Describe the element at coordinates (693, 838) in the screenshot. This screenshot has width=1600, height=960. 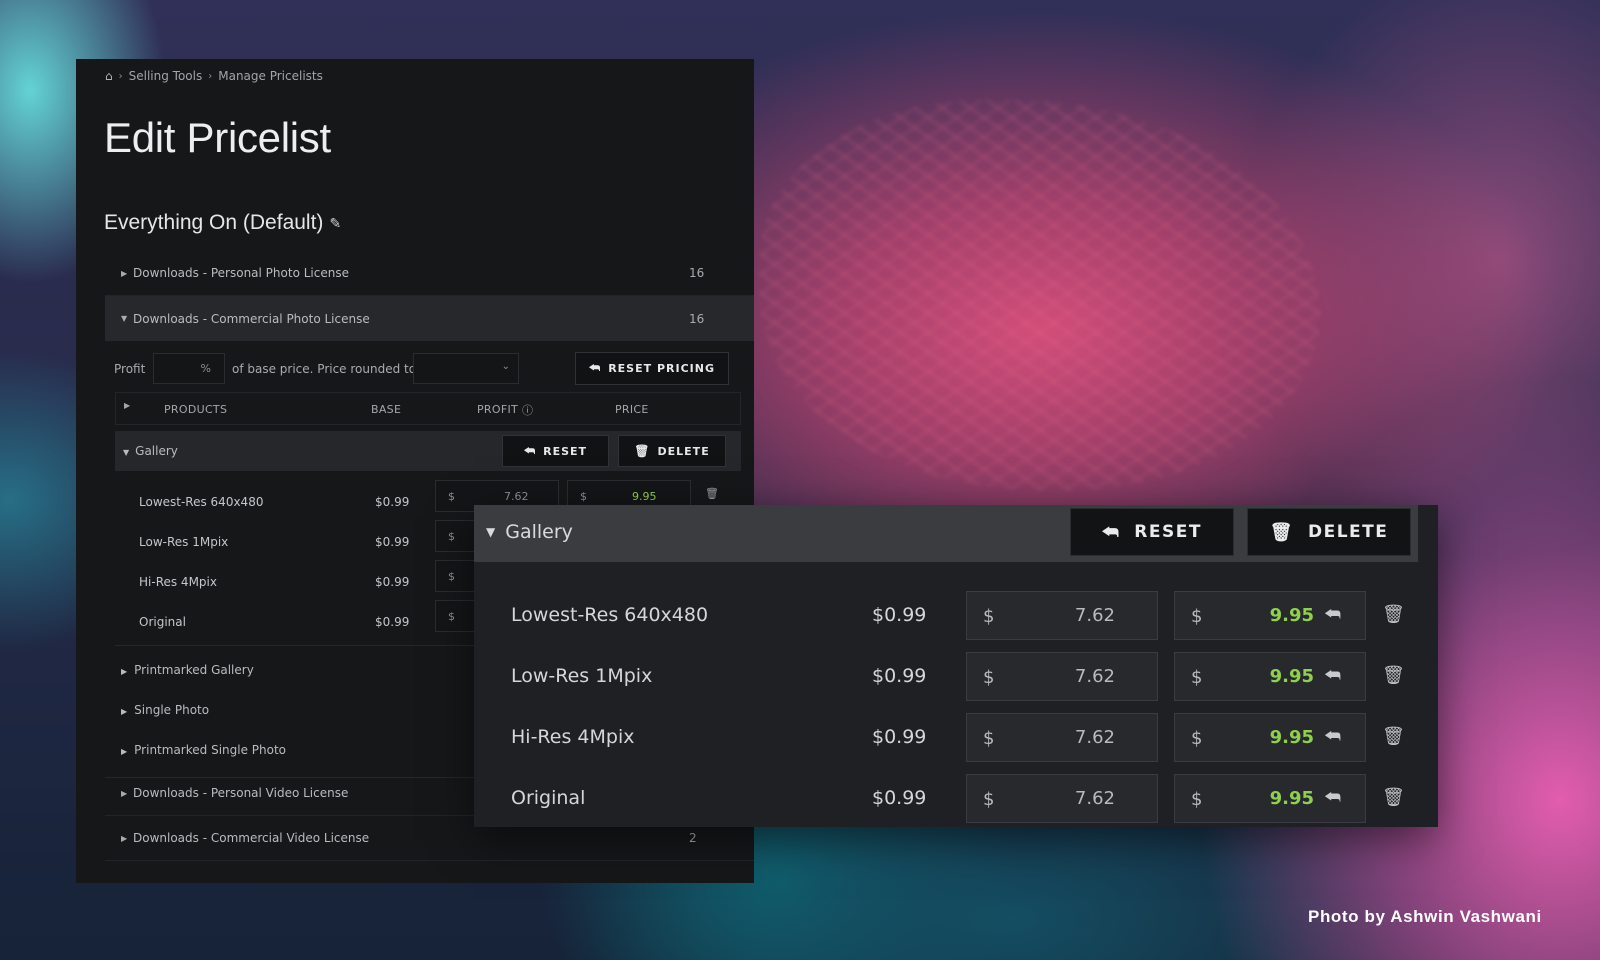
I see `section-count: 2` at that location.